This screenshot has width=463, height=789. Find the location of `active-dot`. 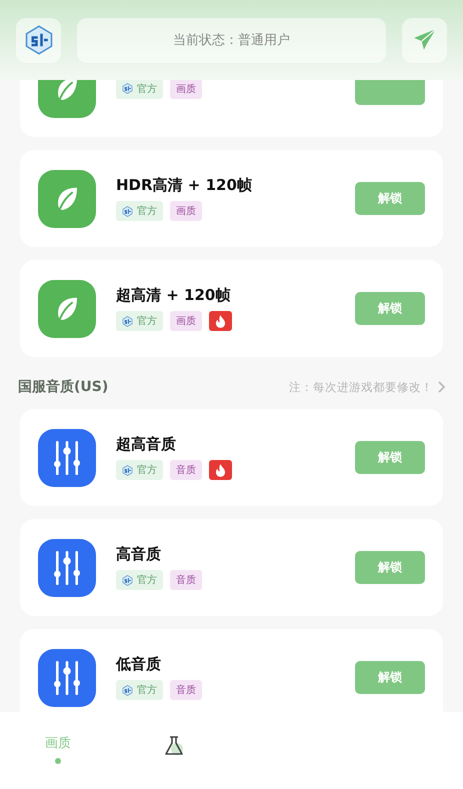

active-dot is located at coordinates (58, 761).